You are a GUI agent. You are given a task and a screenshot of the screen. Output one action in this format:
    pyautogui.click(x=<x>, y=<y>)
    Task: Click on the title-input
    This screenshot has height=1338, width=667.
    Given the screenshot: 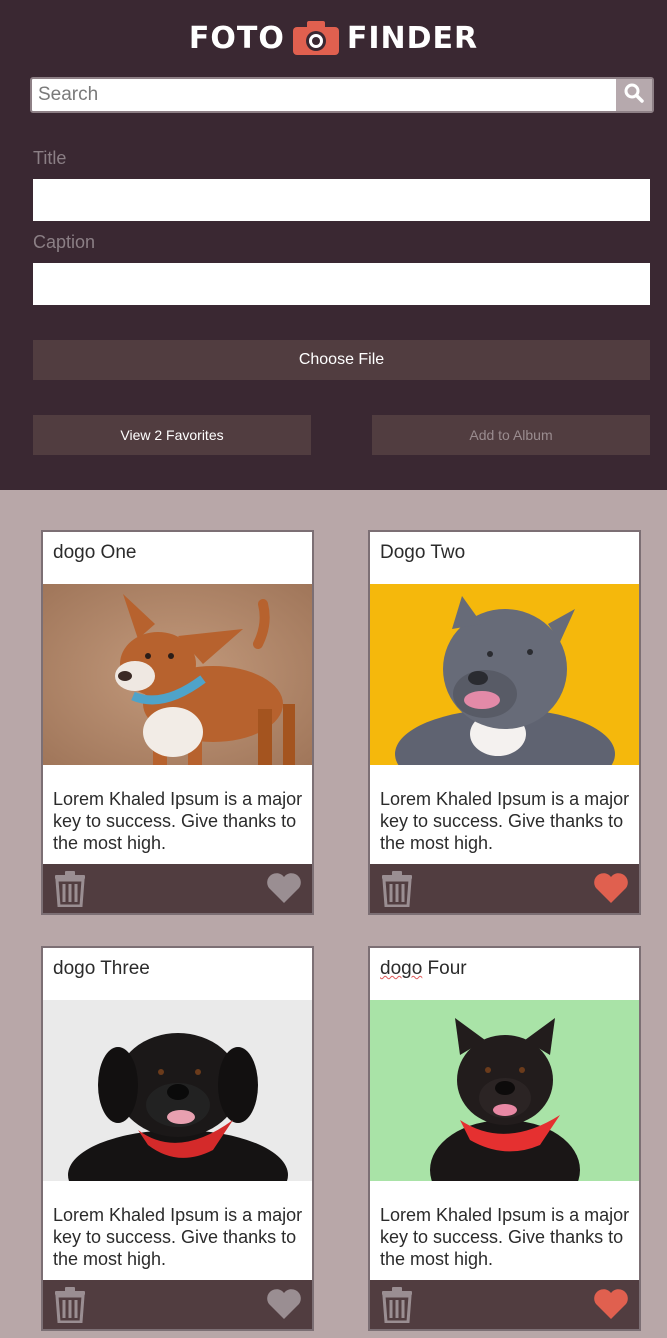 What is the action you would take?
    pyautogui.click(x=341, y=200)
    